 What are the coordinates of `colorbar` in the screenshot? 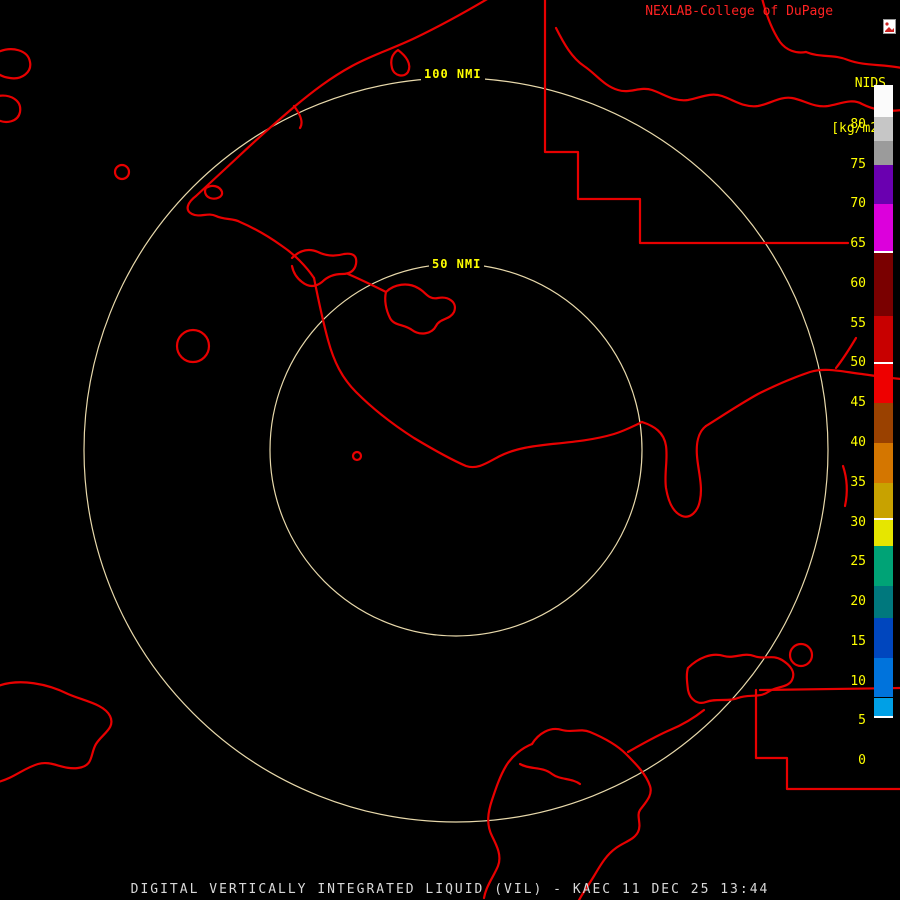 It's located at (883, 435).